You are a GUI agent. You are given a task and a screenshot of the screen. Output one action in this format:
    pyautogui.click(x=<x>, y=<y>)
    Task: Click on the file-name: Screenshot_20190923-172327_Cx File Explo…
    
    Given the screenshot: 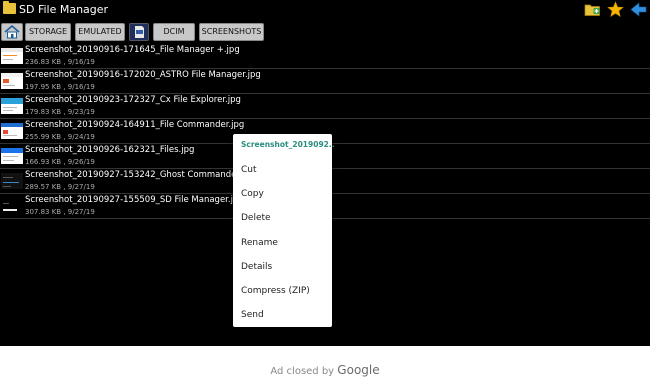 What is the action you would take?
    pyautogui.click(x=133, y=100)
    